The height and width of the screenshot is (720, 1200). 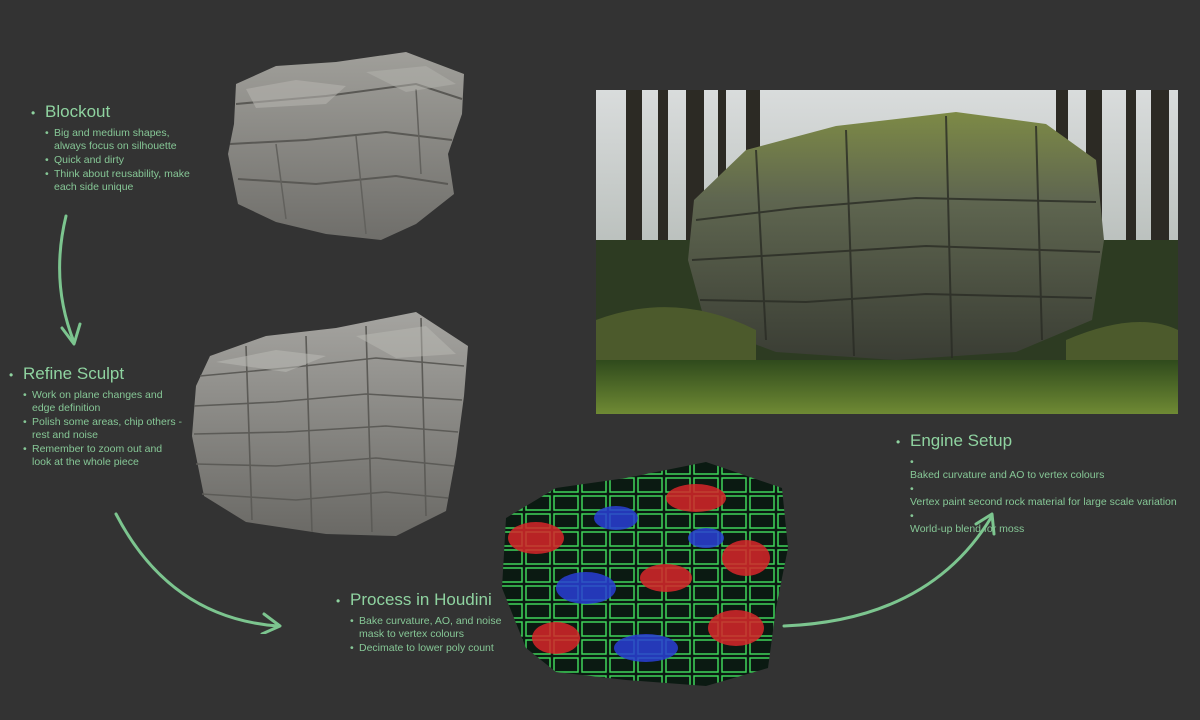 I want to click on bullet-text: Quick and dirty, so click(x=89, y=160).